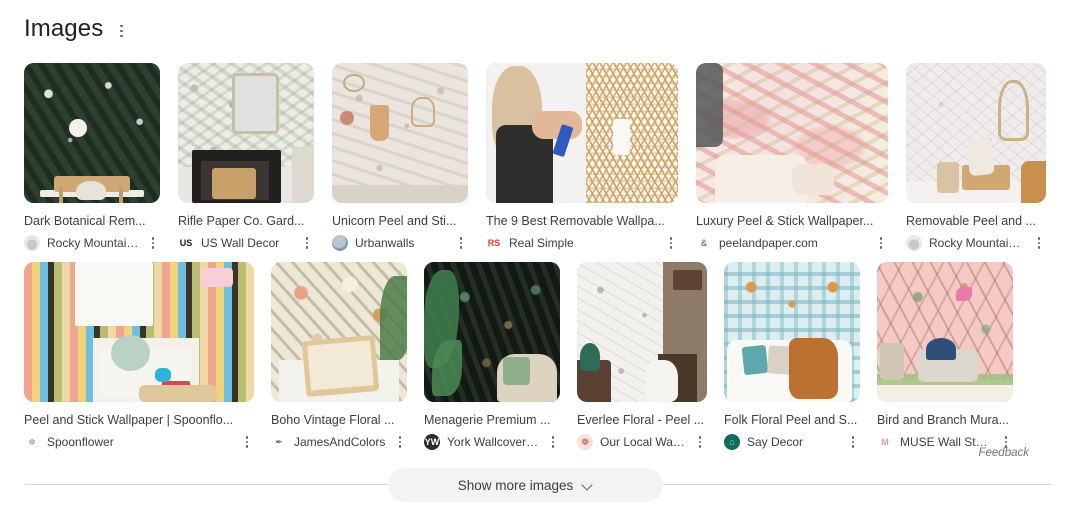 This screenshot has height=512, width=1075. I want to click on image-result-source-name: Spoonflower, so click(140, 442).